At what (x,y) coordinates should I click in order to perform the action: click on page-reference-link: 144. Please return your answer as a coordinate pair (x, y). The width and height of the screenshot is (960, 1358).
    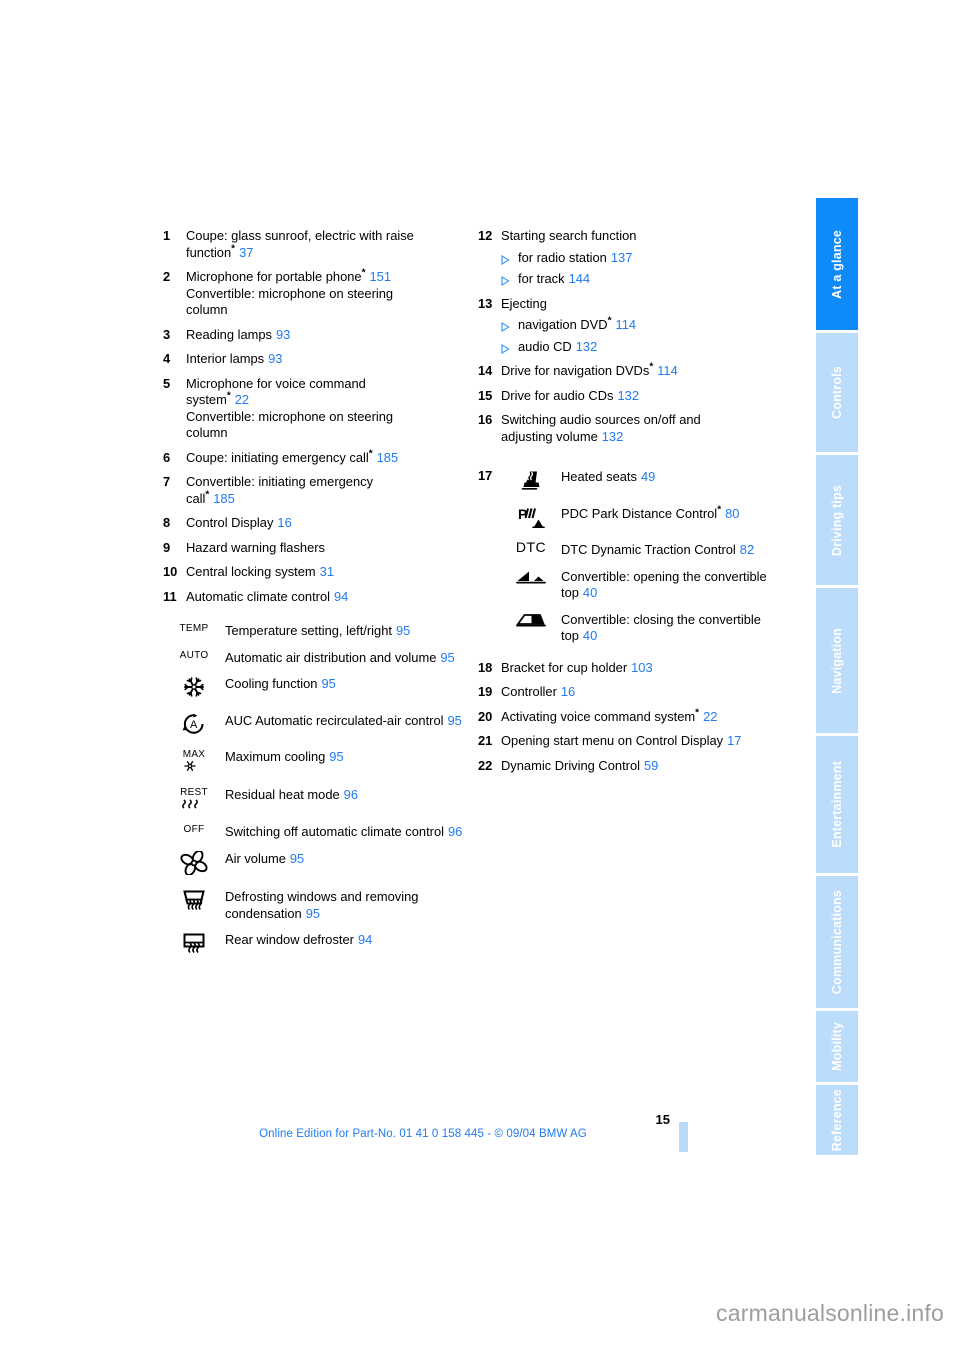
    Looking at the image, I should click on (580, 278).